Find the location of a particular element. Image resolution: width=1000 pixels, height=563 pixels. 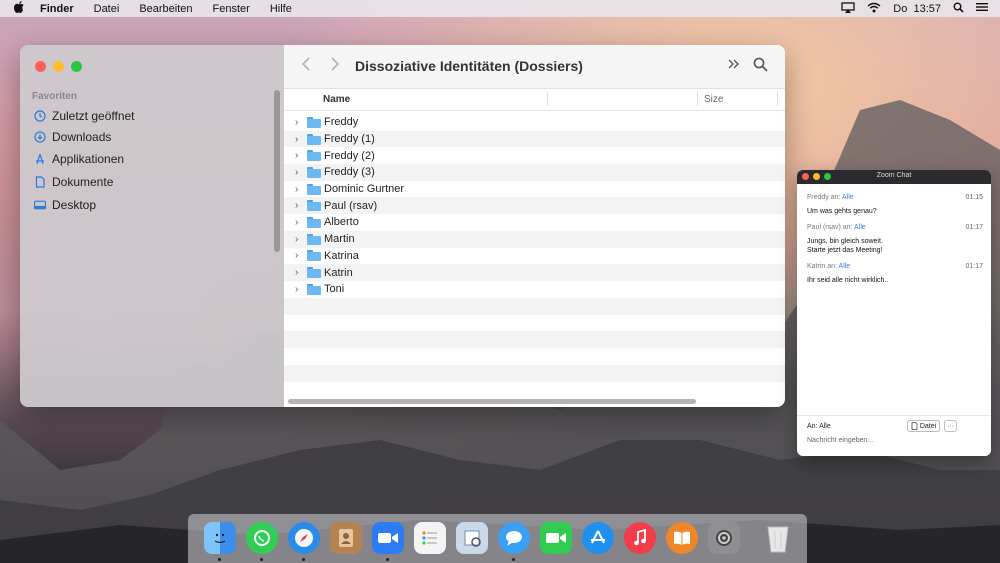

message-text: Ihr seid alle nicht wirklich.. is located at coordinates (848, 280).